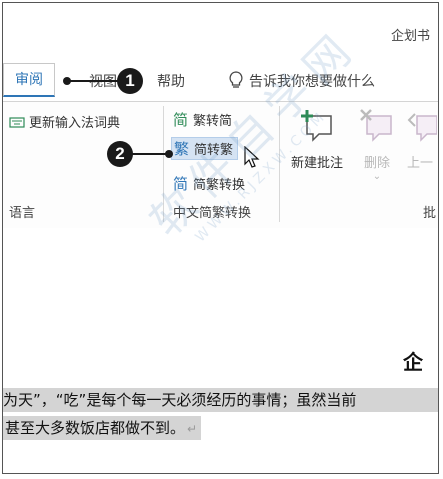  I want to click on selected-text-line: 为天”，“吃”是每个每一天必须经历的事情；虽然当前, so click(220, 400).